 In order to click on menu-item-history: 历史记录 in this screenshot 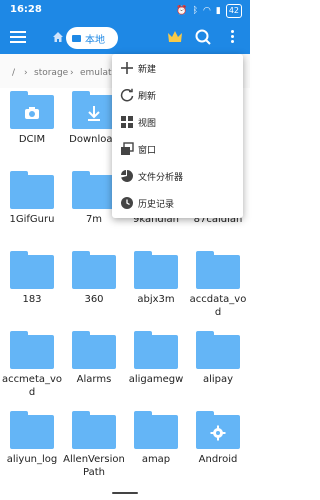, I will do `click(177, 203)`.